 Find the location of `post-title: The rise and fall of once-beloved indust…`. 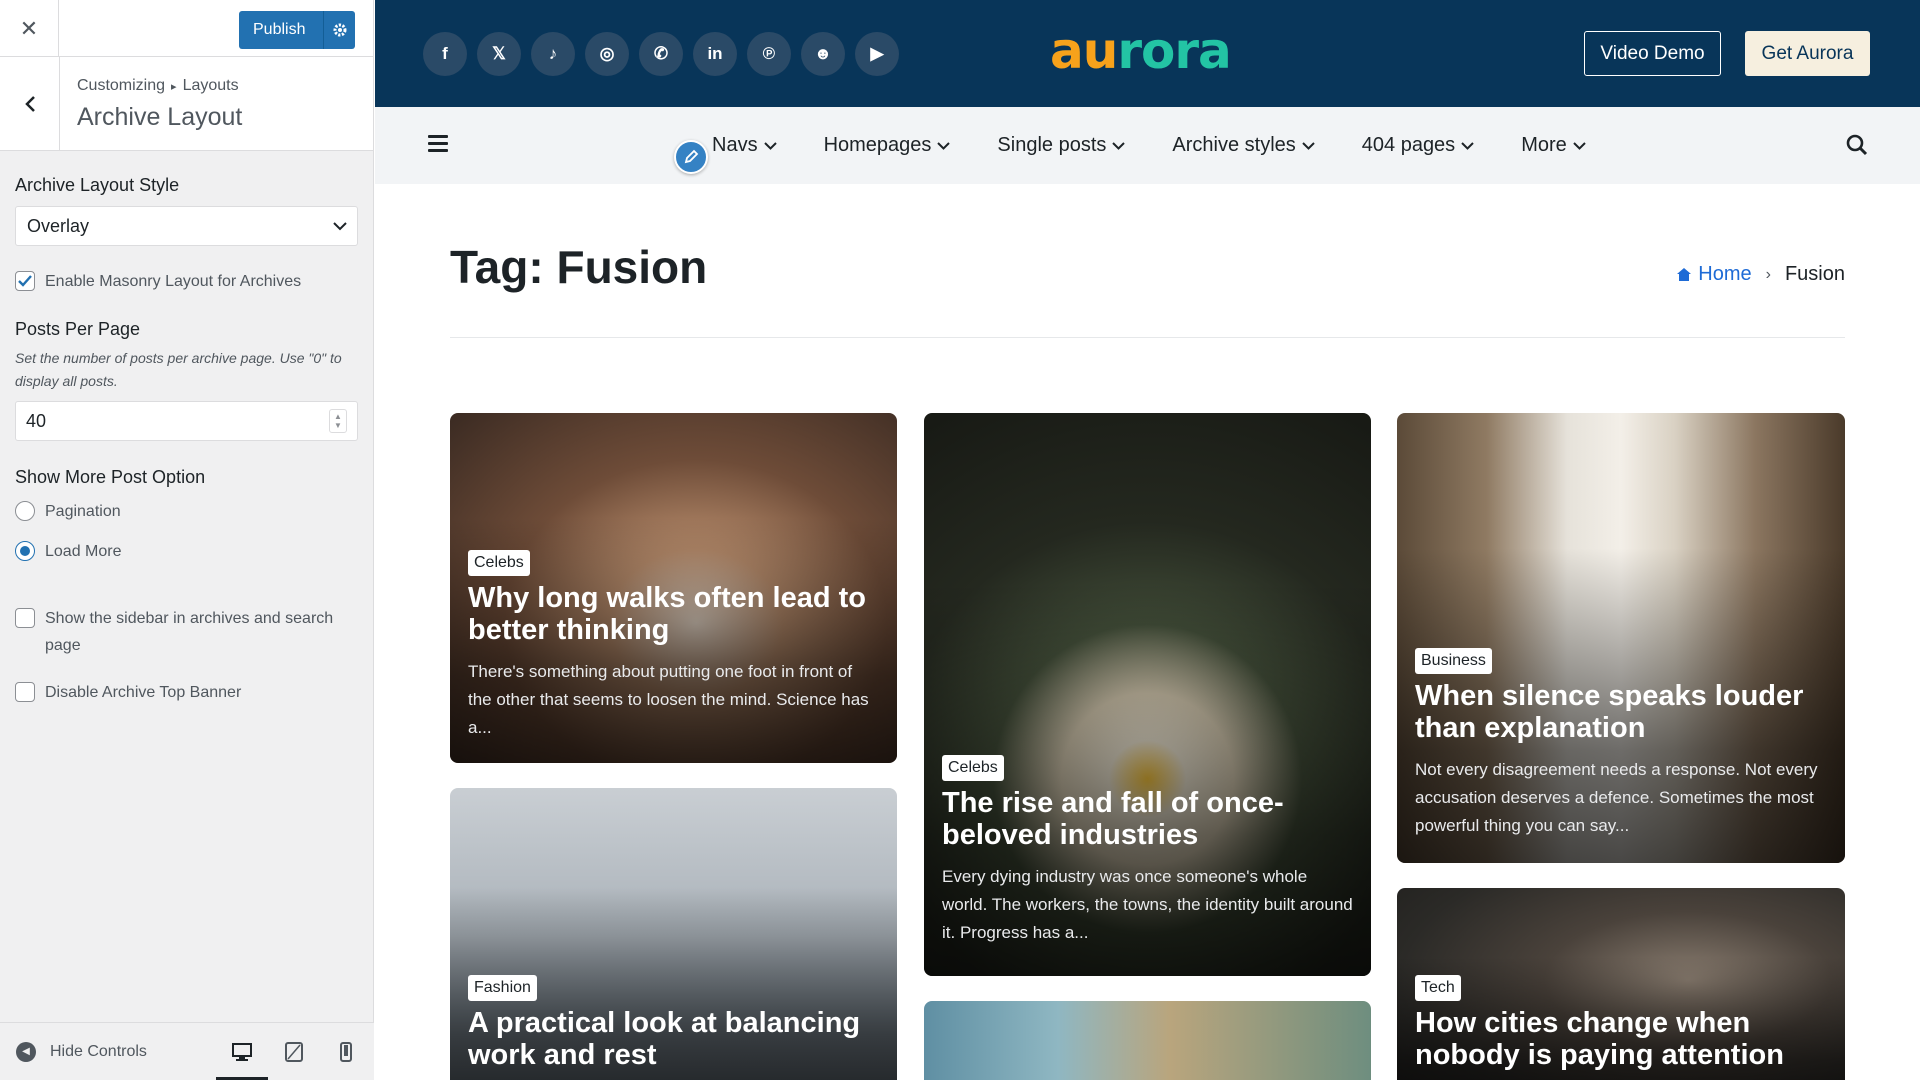

post-title: The rise and fall of once-beloved indust… is located at coordinates (1147, 819).